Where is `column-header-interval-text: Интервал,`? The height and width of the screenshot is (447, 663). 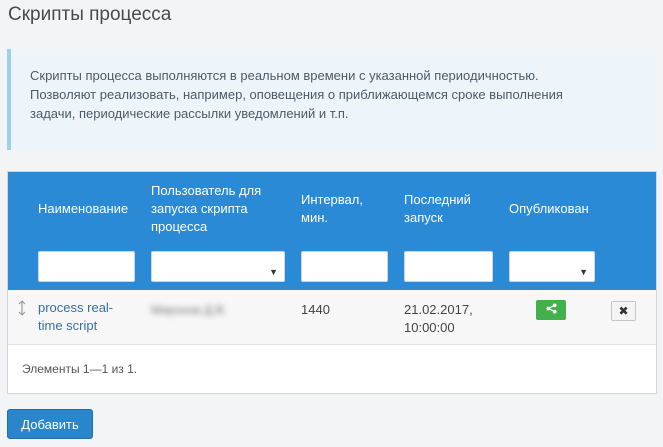
column-header-interval-text: Интервал, is located at coordinates (332, 199).